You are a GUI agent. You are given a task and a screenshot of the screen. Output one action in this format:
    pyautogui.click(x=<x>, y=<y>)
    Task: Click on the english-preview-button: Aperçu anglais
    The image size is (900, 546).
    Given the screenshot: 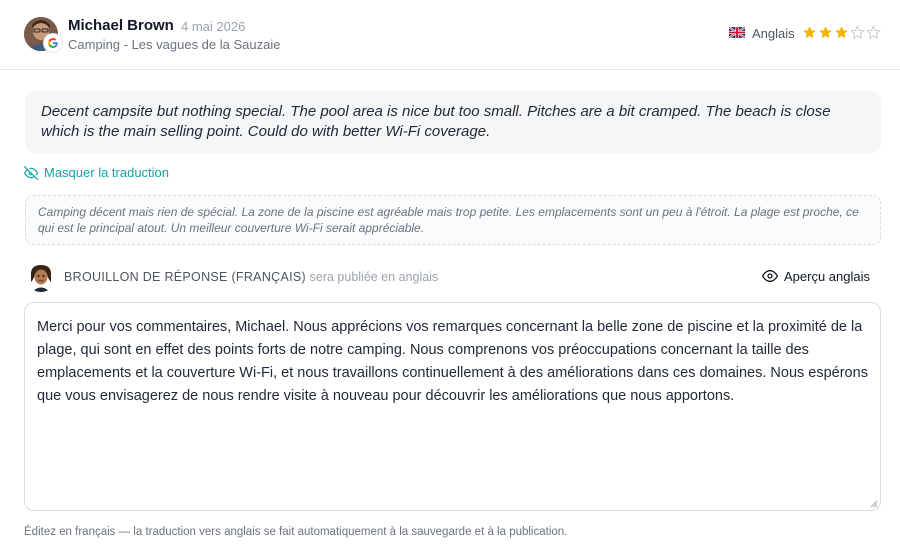 What is the action you would take?
    pyautogui.click(x=816, y=276)
    